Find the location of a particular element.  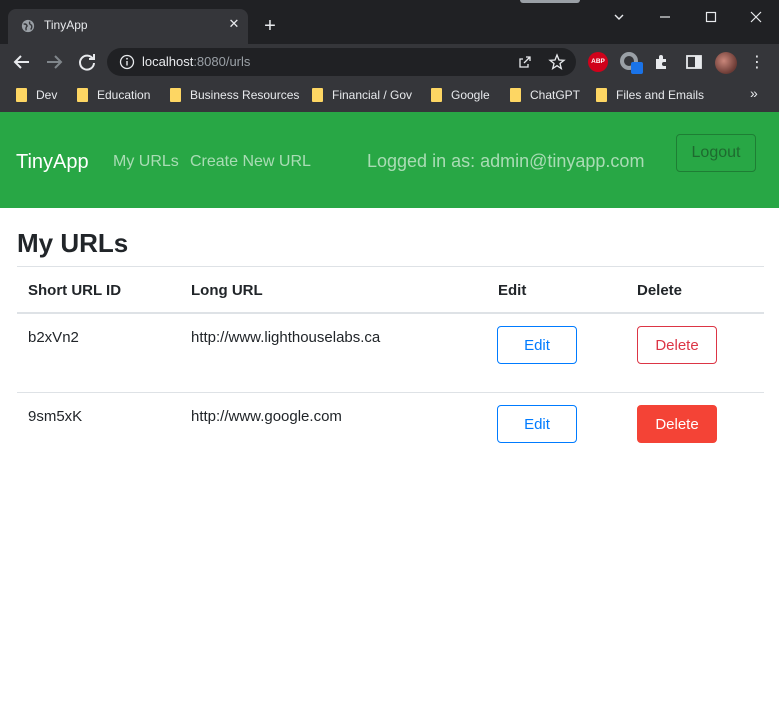

more-menu-icon: ⋮ is located at coordinates (757, 62).